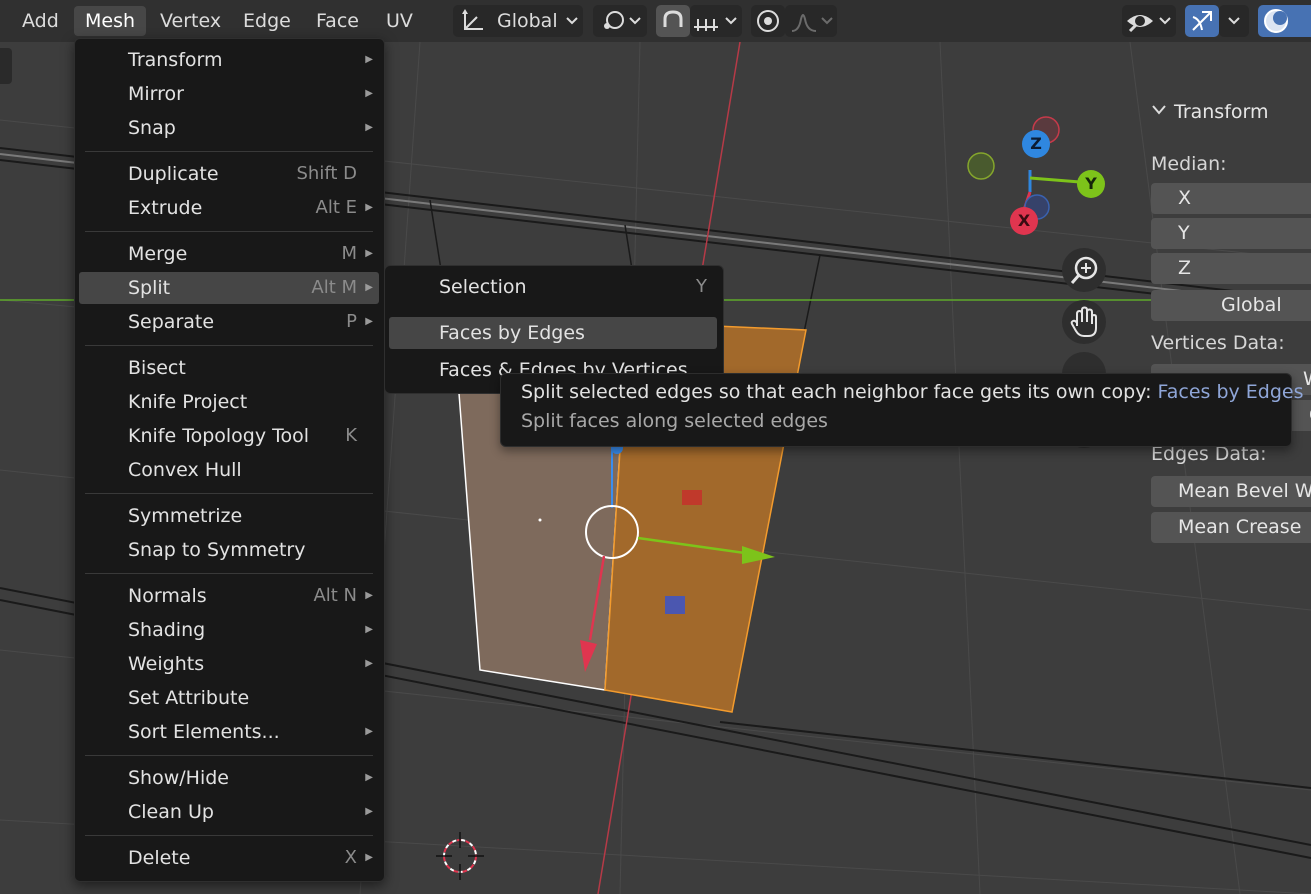 The image size is (1311, 894). Describe the element at coordinates (229, 436) in the screenshot. I see `menu-item-knife-topology-tool: Knife Topology Tool K` at that location.